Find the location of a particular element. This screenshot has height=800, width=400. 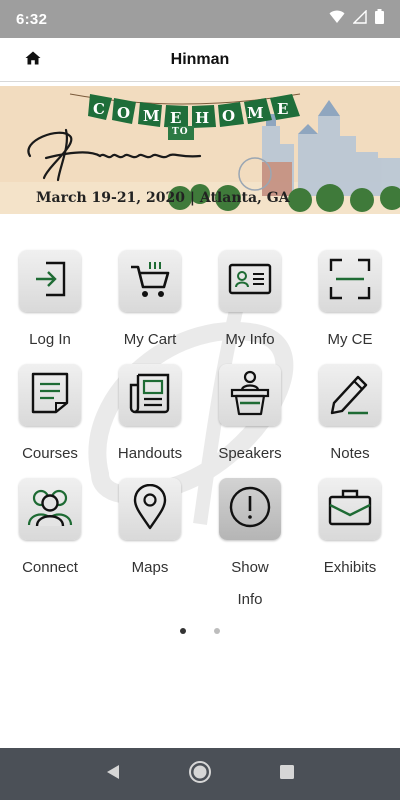

pencil-icon is located at coordinates (350, 395).